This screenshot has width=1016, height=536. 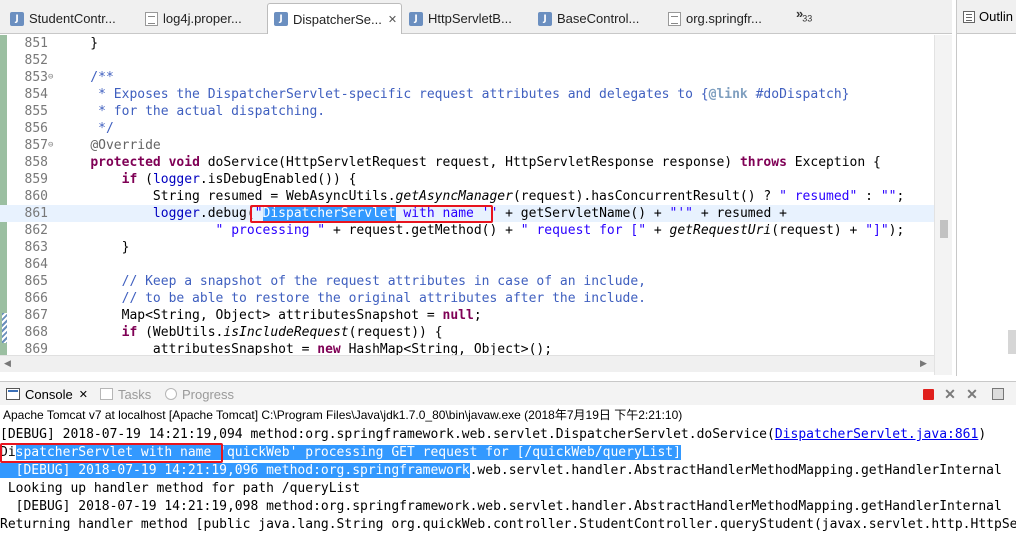 I want to click on code-text: */, so click(x=86, y=128).